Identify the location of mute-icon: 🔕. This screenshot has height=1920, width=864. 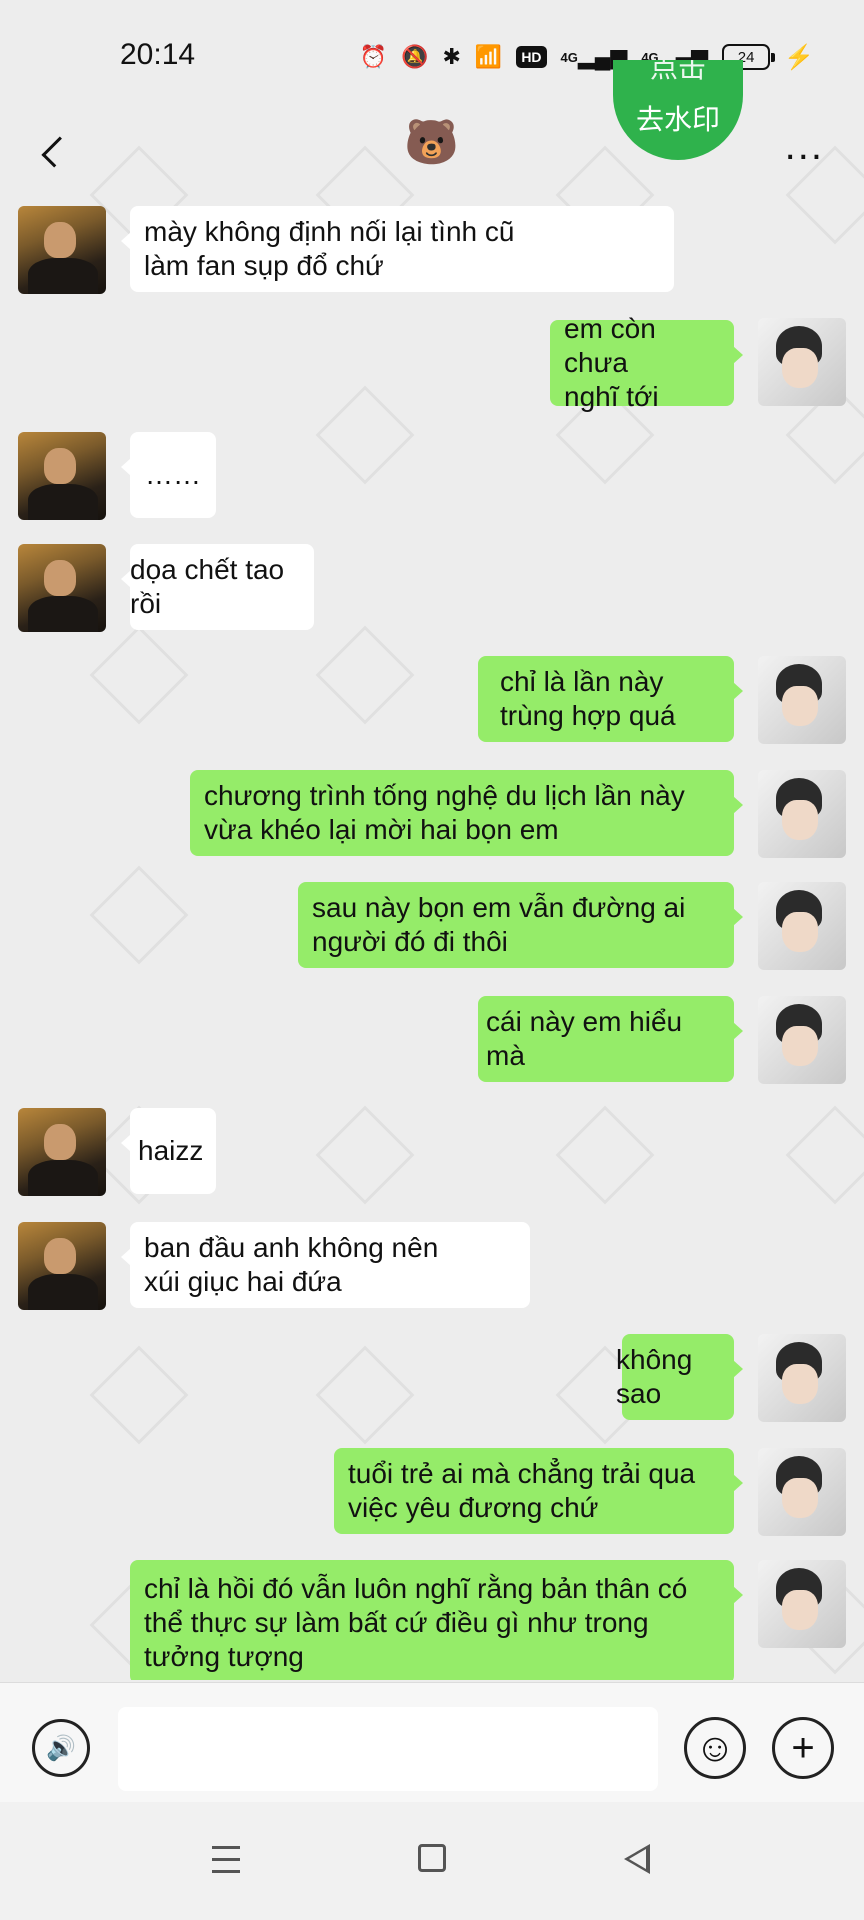
(415, 56).